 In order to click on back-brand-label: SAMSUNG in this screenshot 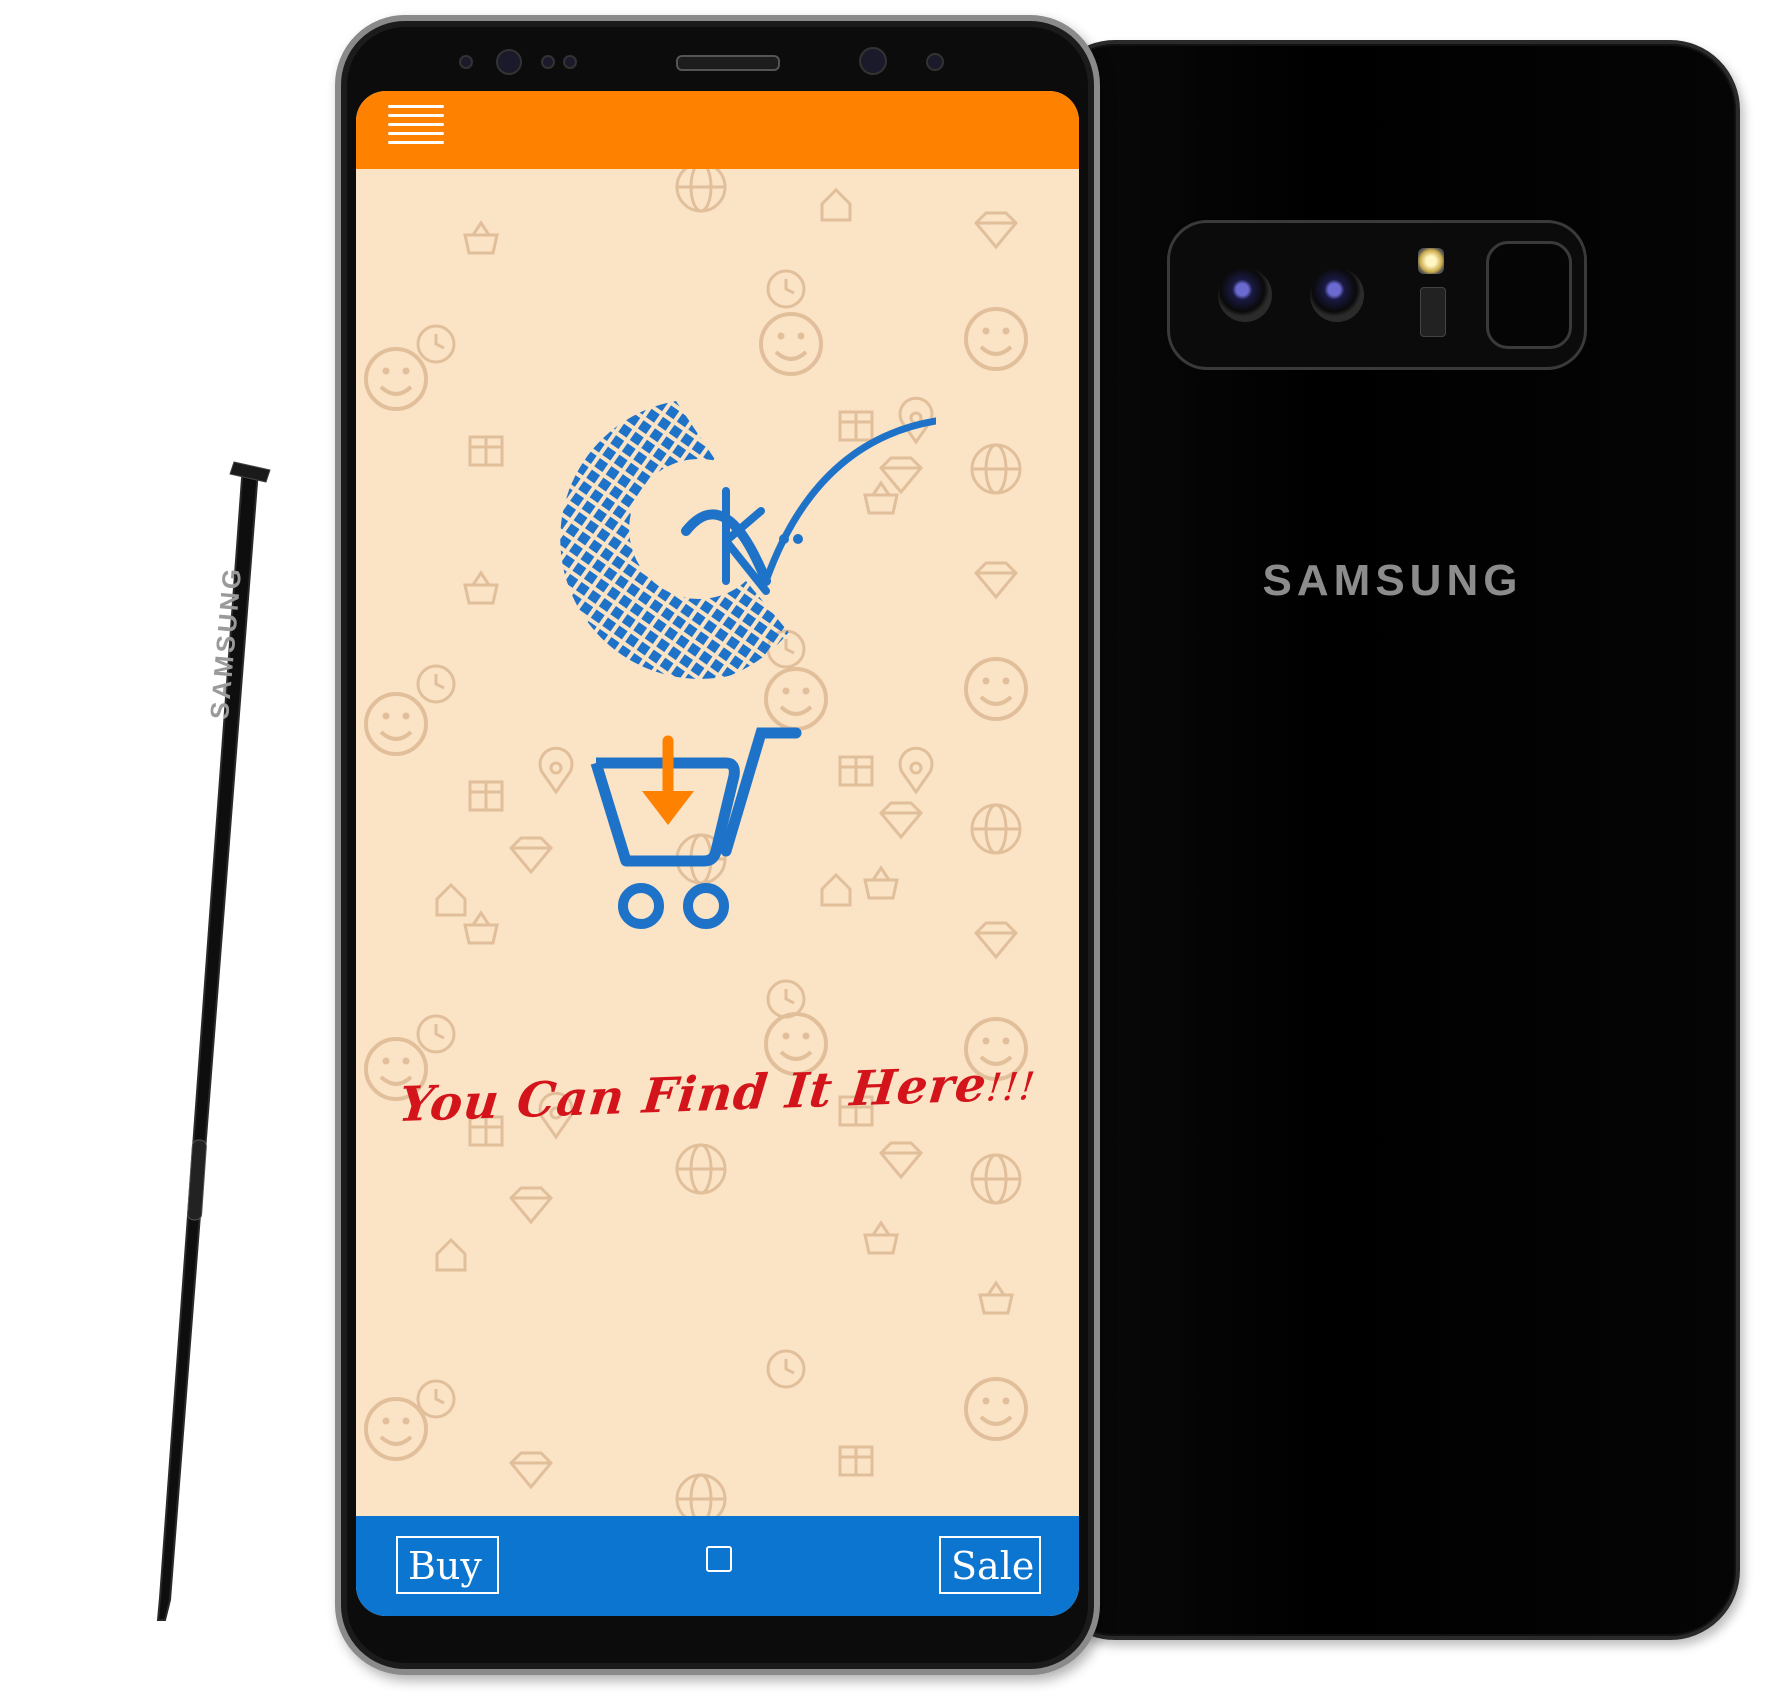, I will do `click(1392, 580)`.